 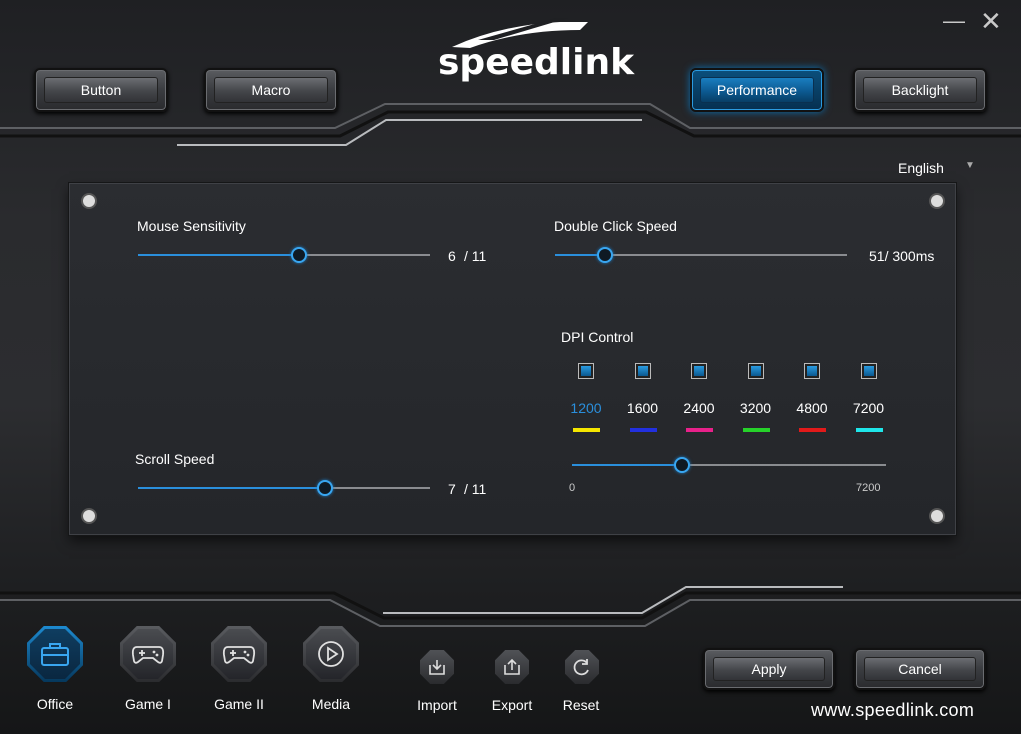 I want to click on dpi-level-value: 2400, so click(x=699, y=408).